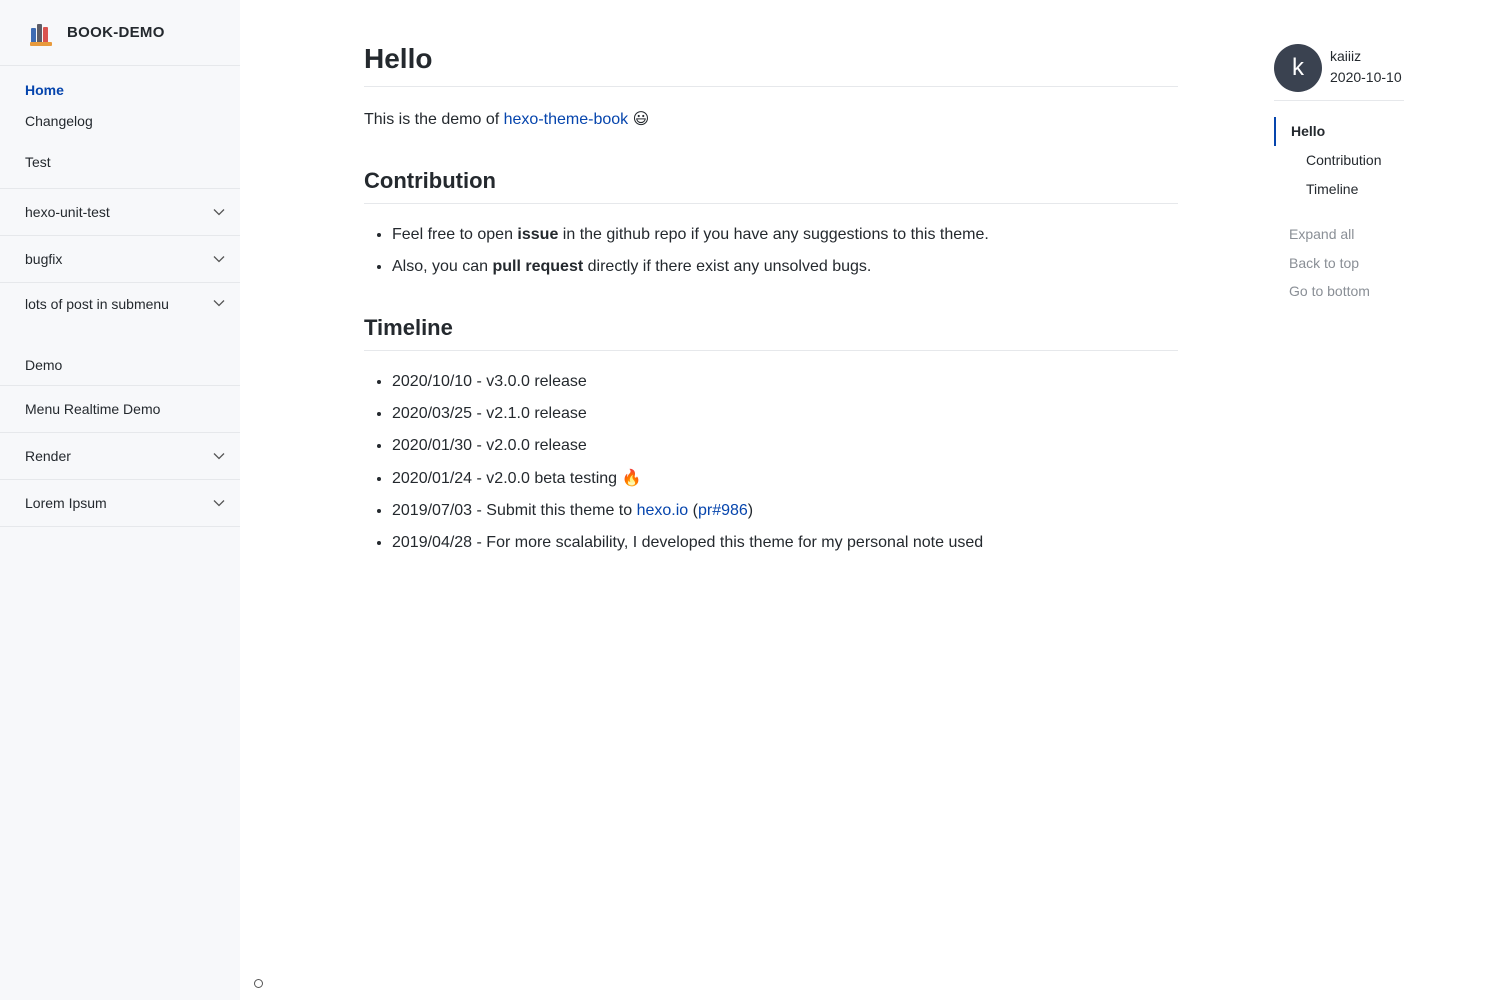 The image size is (1500, 1000). I want to click on sidebar-item-label: Demo, so click(44, 364).